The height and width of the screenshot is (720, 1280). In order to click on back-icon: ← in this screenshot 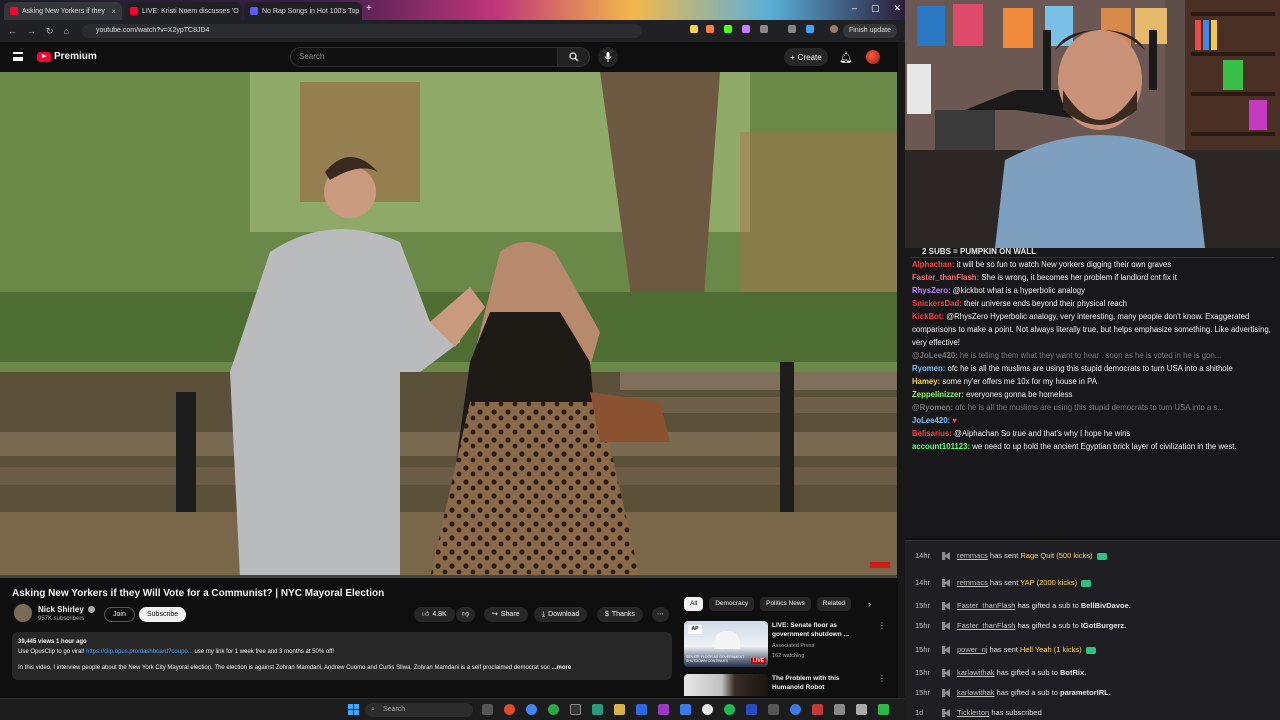, I will do `click(12, 31)`.